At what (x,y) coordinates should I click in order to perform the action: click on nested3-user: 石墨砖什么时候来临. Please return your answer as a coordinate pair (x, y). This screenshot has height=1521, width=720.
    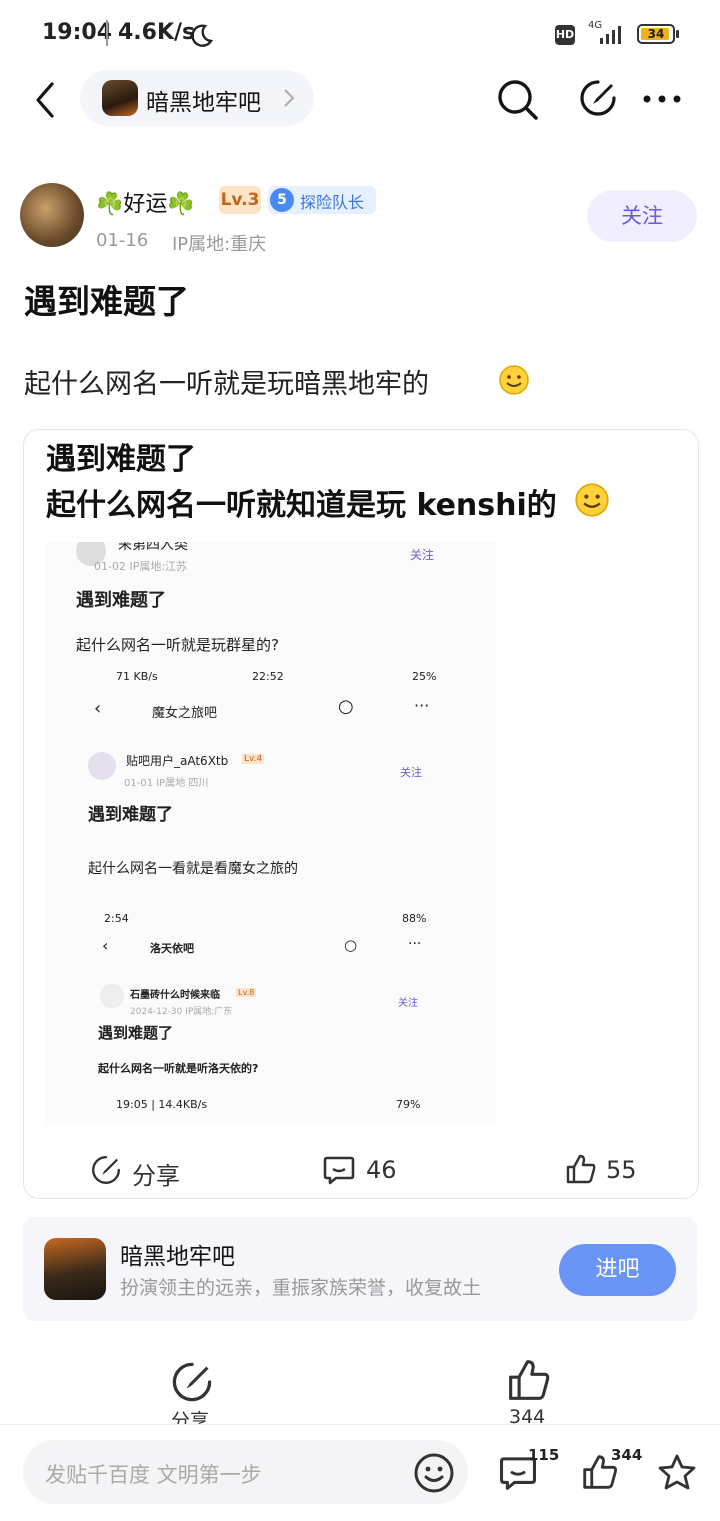
    Looking at the image, I should click on (175, 995).